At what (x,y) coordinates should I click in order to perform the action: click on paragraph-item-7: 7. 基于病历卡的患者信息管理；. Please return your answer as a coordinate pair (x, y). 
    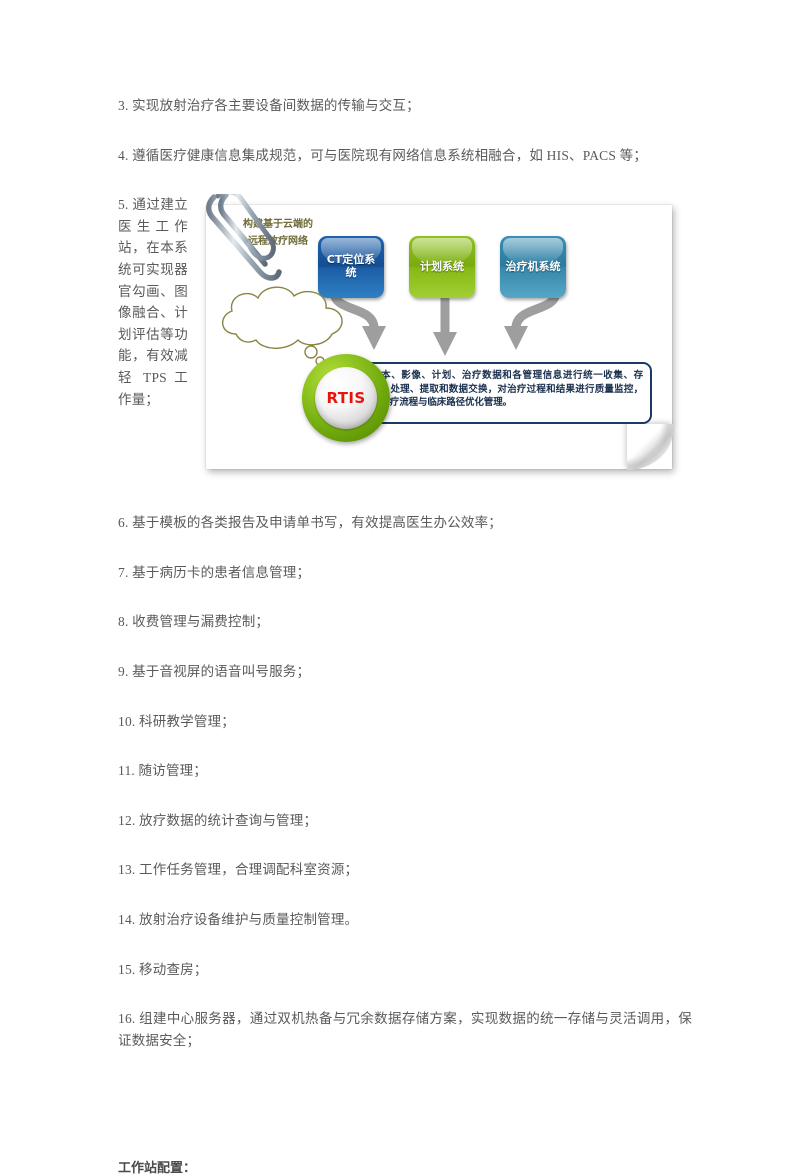
    Looking at the image, I should click on (214, 572).